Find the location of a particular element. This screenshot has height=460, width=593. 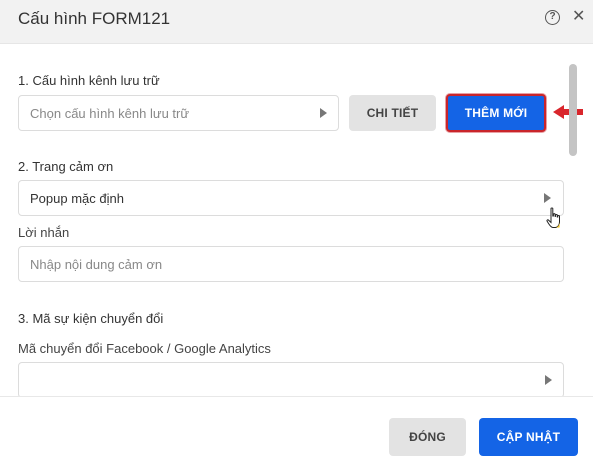

add-new-button: THÊM MỚI is located at coordinates (496, 113).